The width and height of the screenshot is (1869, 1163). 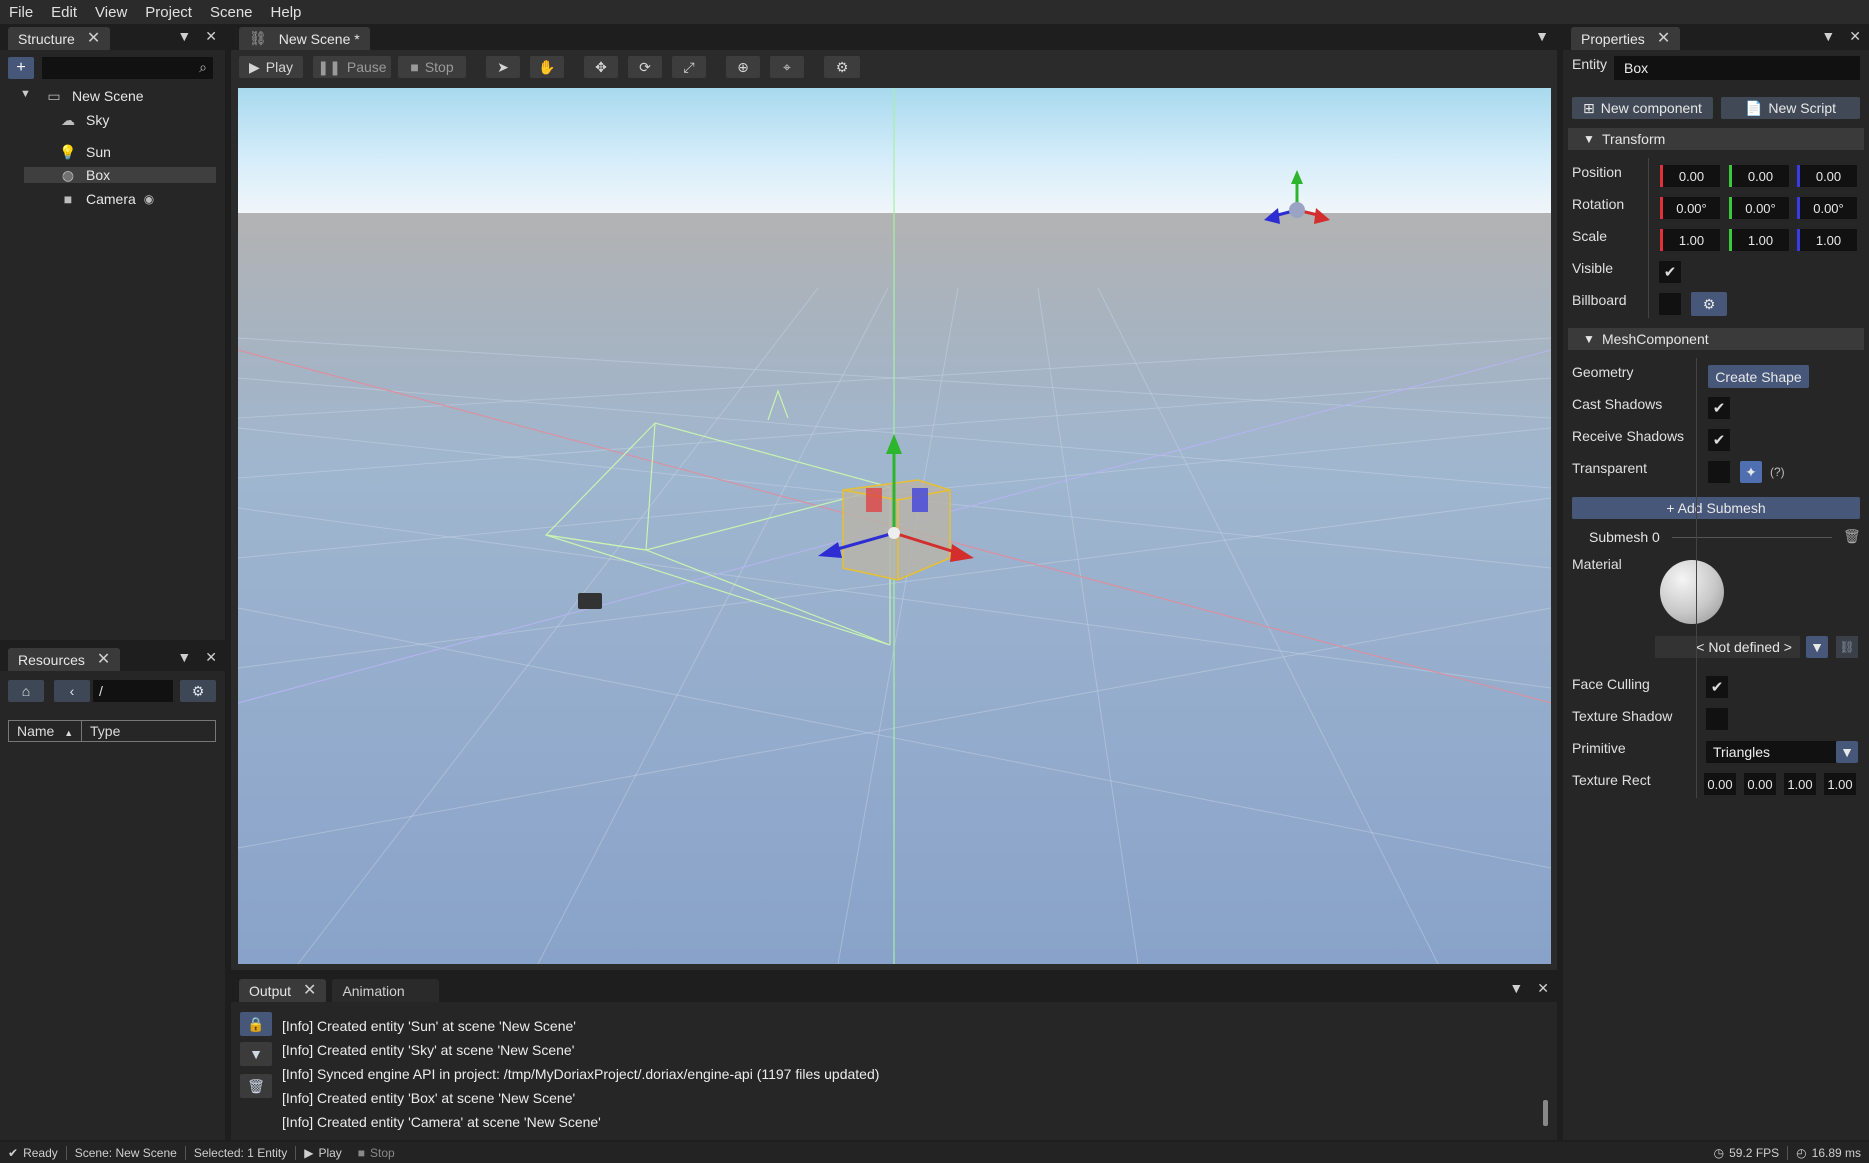 What do you see at coordinates (83, 120) in the screenshot?
I see `tree-item-sky: ☁ Sky` at bounding box center [83, 120].